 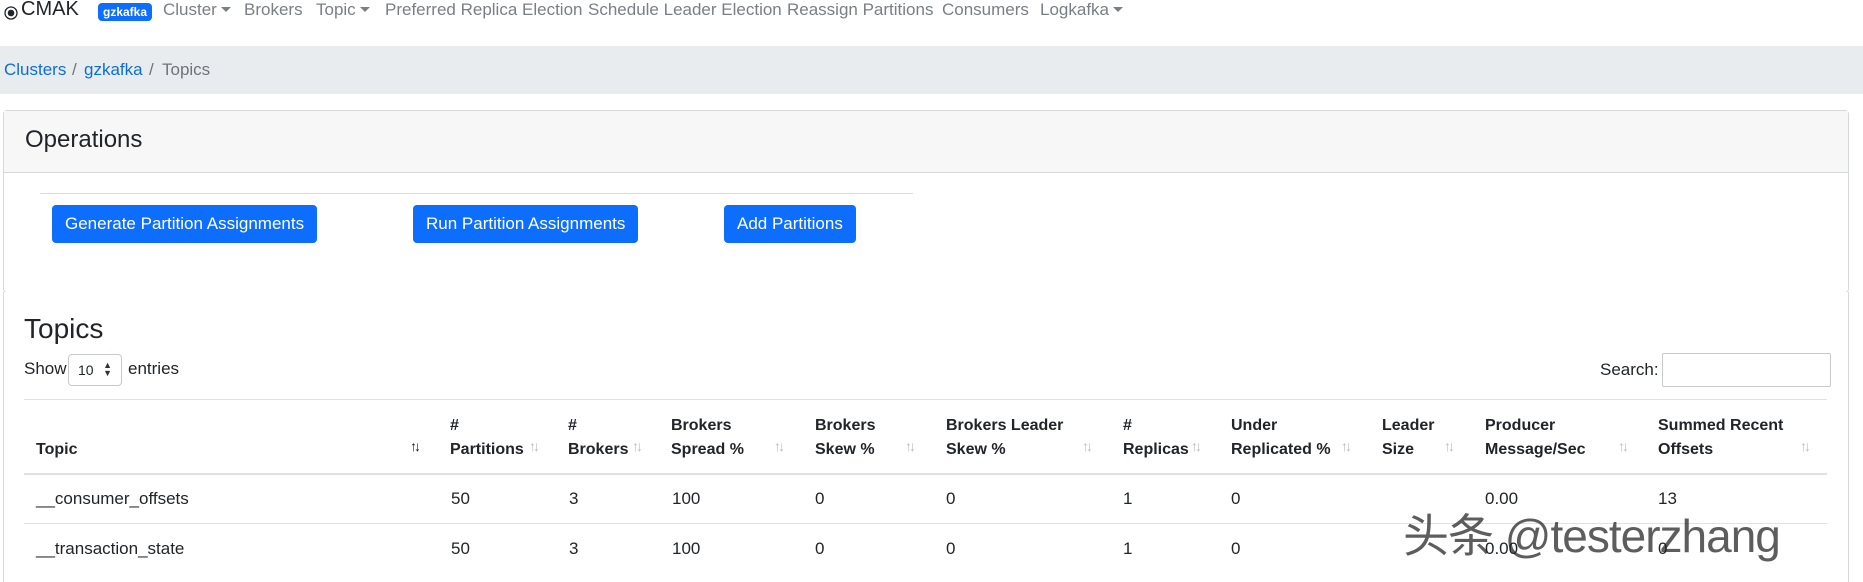 I want to click on run-partition-assignments-button: Run Partition Assignments, so click(x=526, y=224).